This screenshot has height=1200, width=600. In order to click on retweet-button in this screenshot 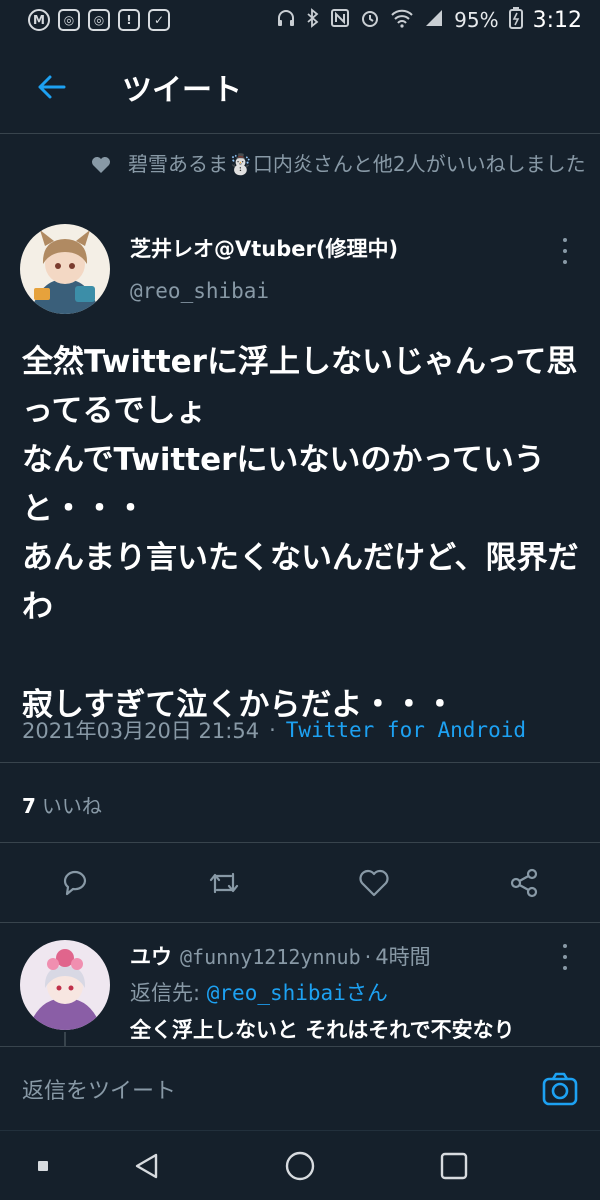, I will do `click(224, 883)`.